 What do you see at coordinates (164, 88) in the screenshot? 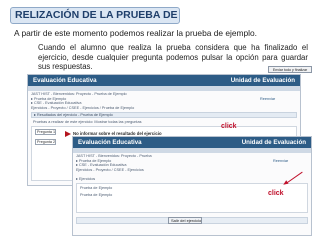
I see `app-subbar` at bounding box center [164, 88].